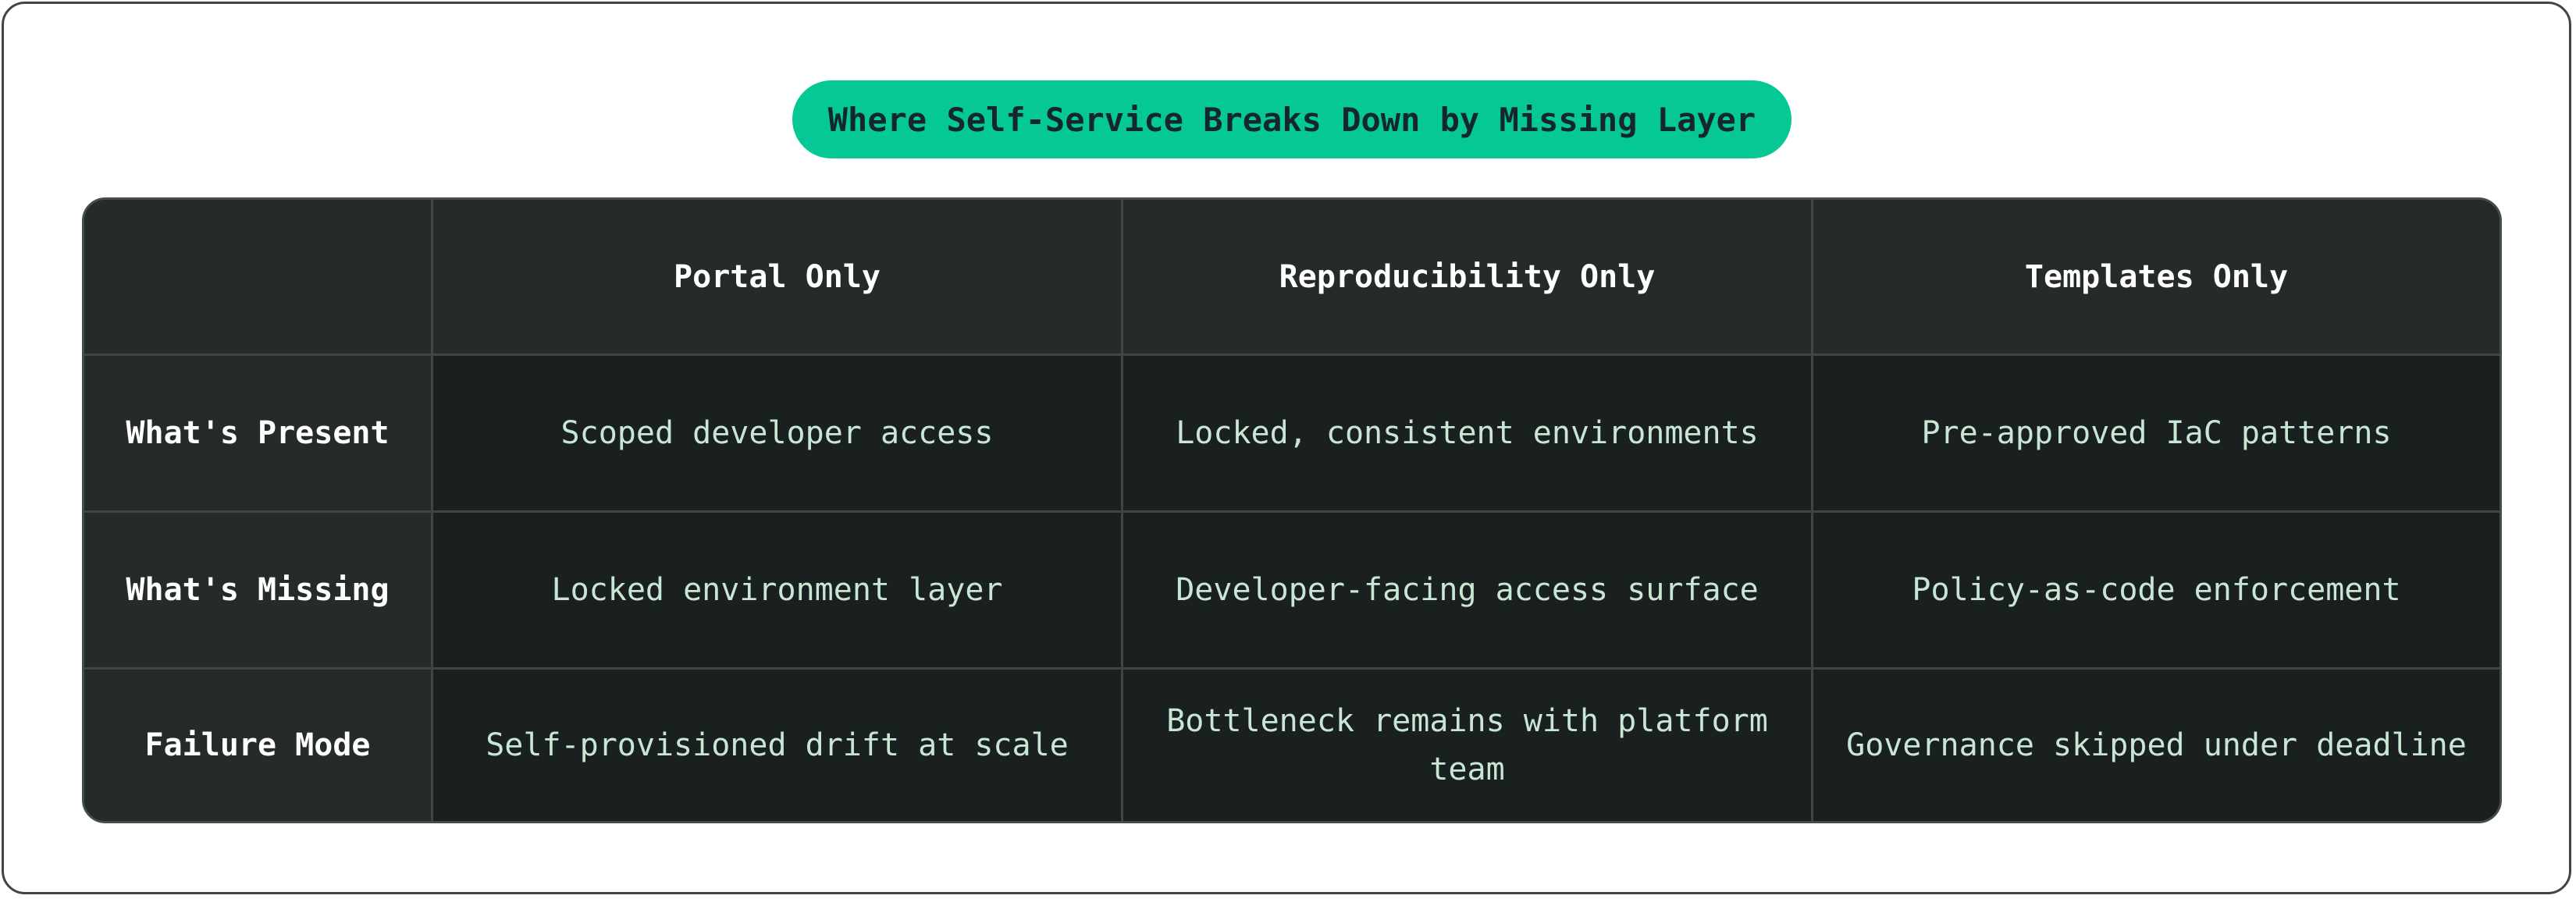  What do you see at coordinates (2156, 434) in the screenshot?
I see `table-cell: Pre-approved IaC patterns` at bounding box center [2156, 434].